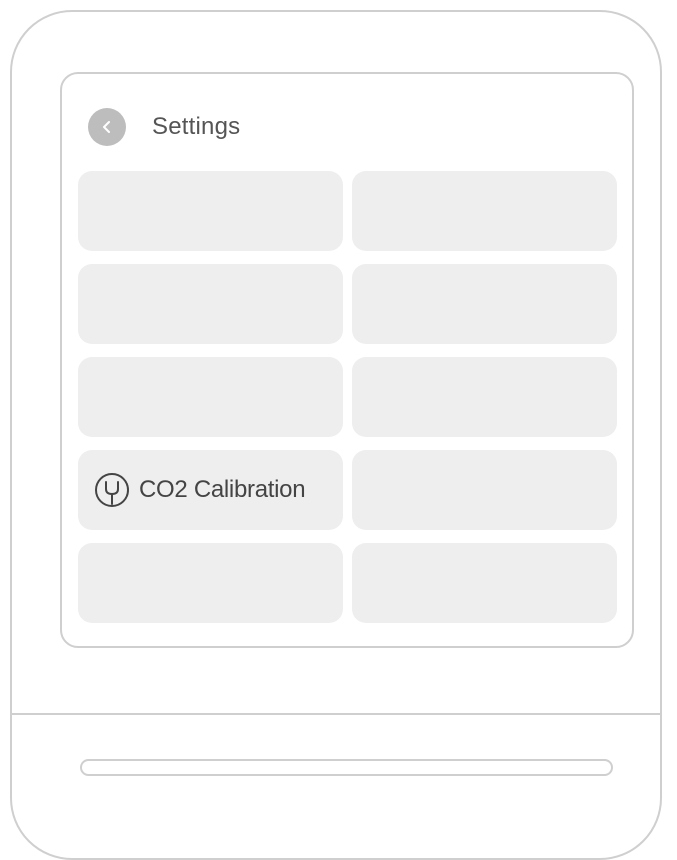 This screenshot has width=677, height=860. I want to click on chevron-left-icon, so click(107, 127).